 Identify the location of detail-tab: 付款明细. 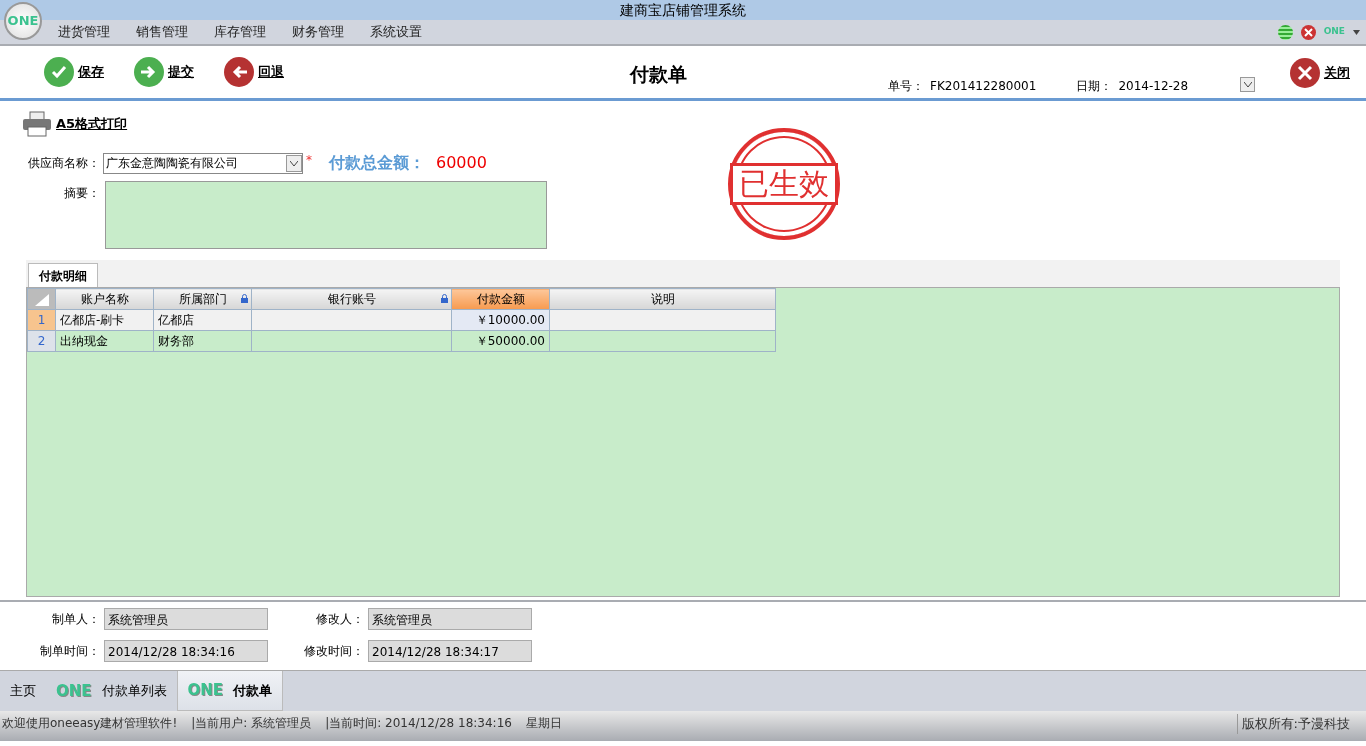
(63, 275).